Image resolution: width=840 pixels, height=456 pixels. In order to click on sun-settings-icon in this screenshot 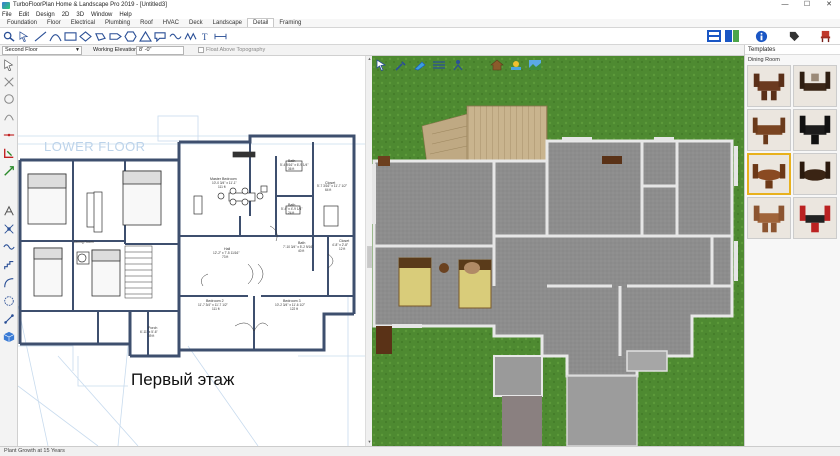, I will do `click(515, 64)`.